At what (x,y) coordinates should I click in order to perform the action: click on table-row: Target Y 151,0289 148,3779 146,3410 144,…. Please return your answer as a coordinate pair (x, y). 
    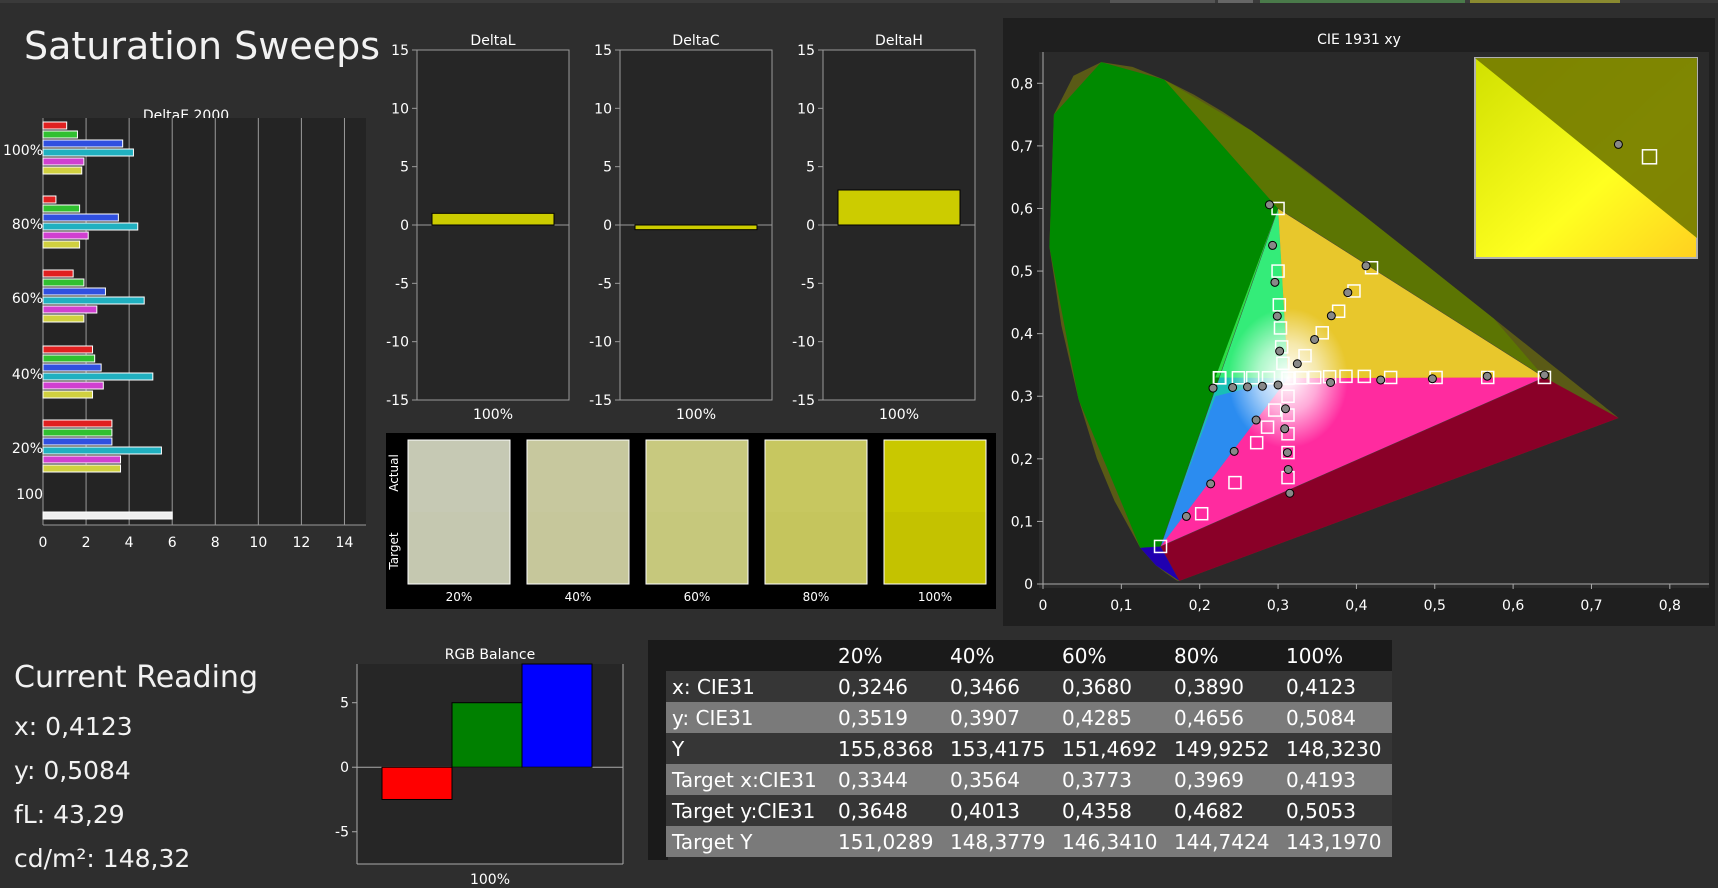
    Looking at the image, I should click on (1029, 841).